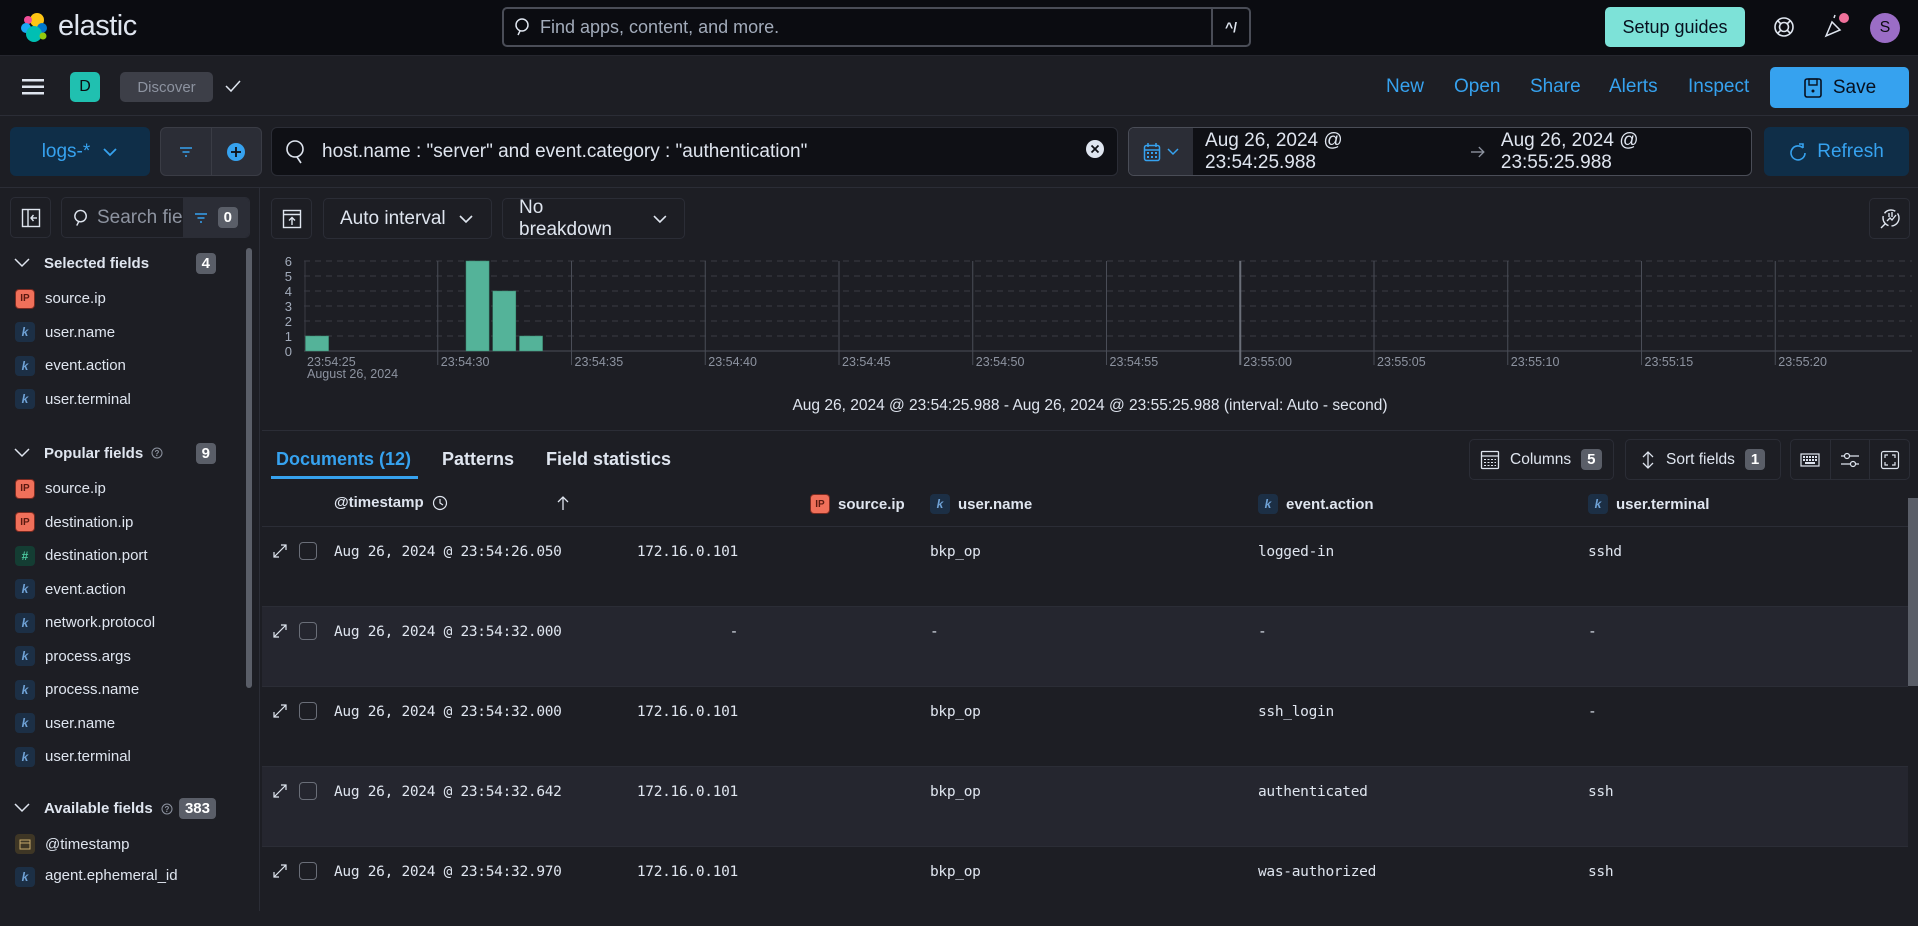 Image resolution: width=1918 pixels, height=926 pixels. What do you see at coordinates (857, 504) in the screenshot?
I see `column-header-source-ip: IP source.ip` at bounding box center [857, 504].